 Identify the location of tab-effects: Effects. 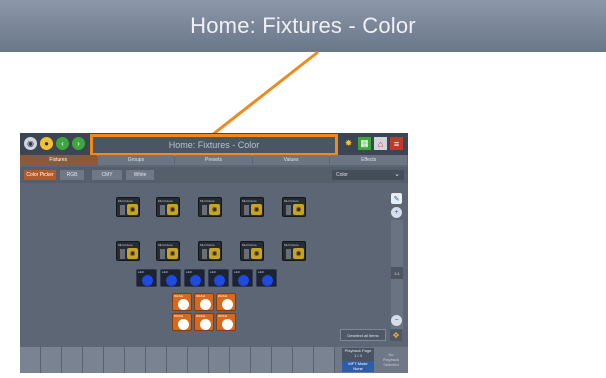
(368, 160).